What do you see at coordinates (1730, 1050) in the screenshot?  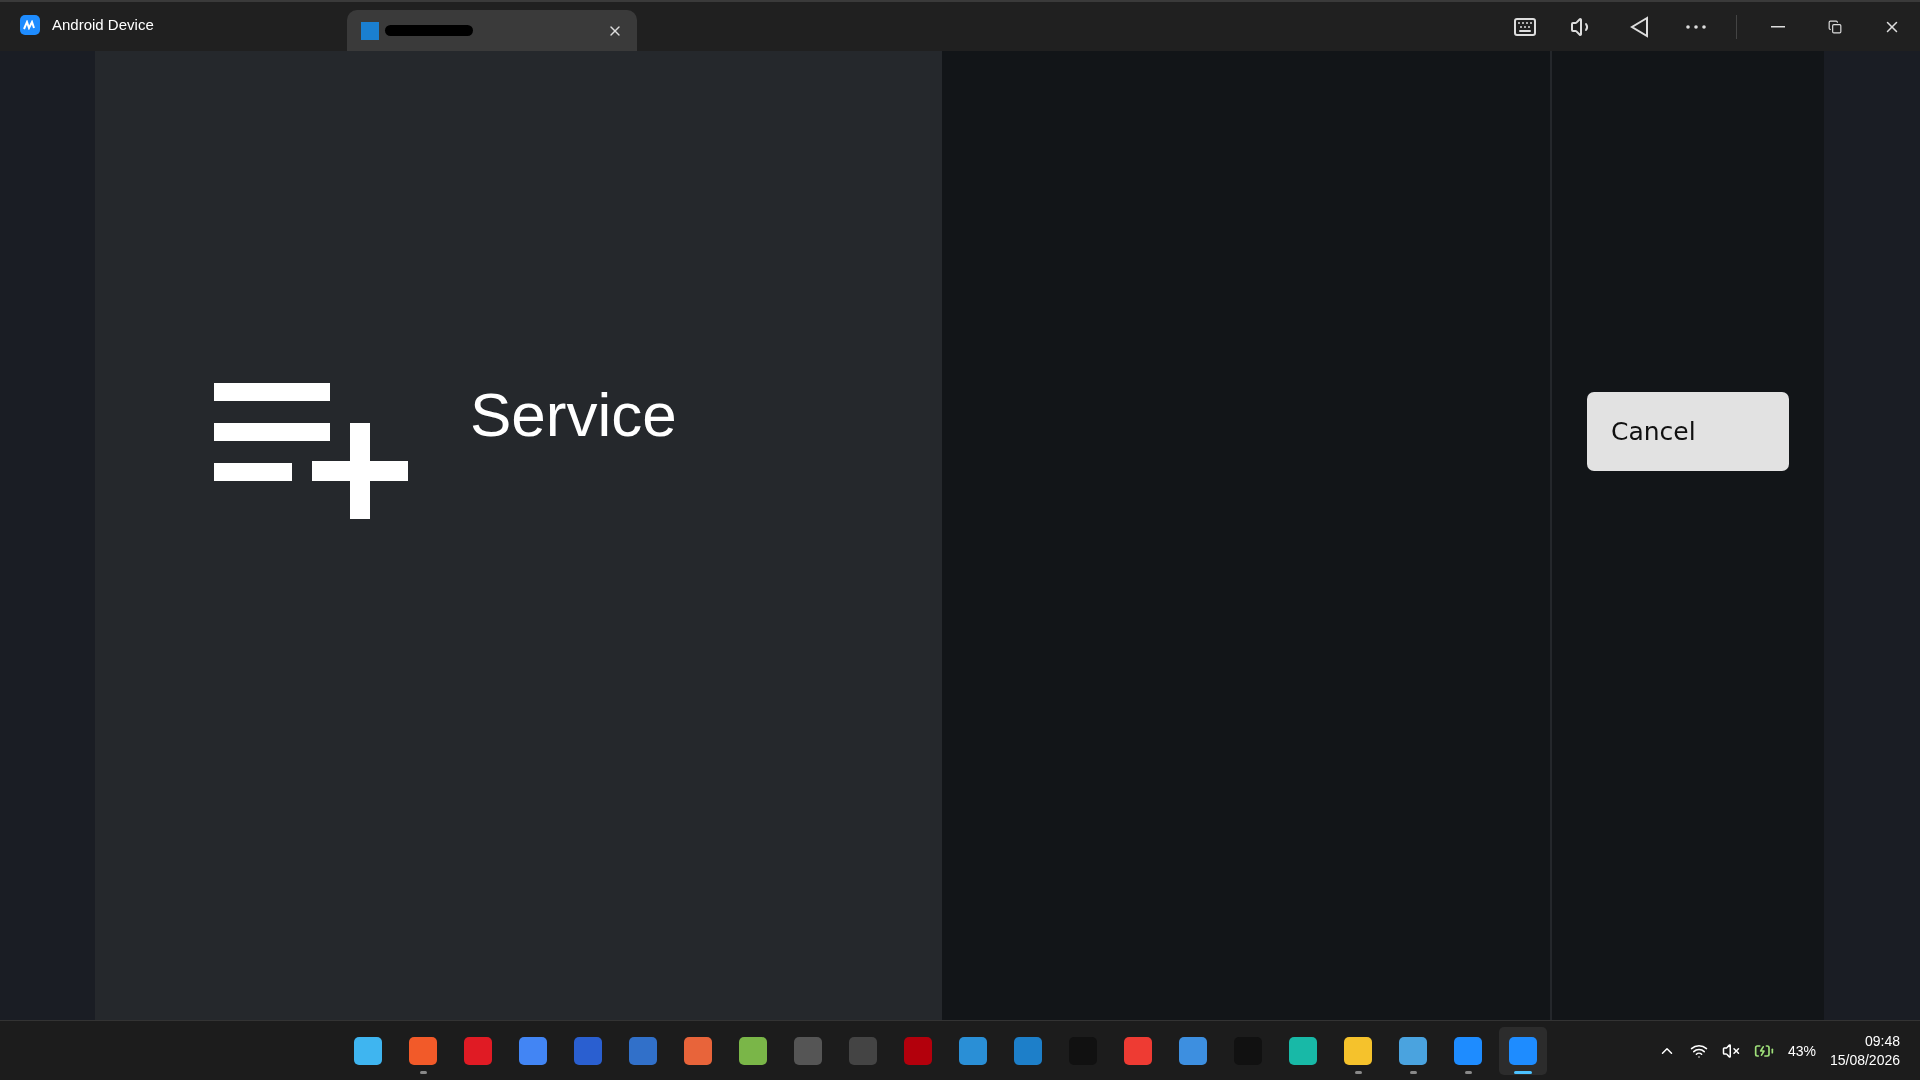 I see `muted-speaker-icon` at bounding box center [1730, 1050].